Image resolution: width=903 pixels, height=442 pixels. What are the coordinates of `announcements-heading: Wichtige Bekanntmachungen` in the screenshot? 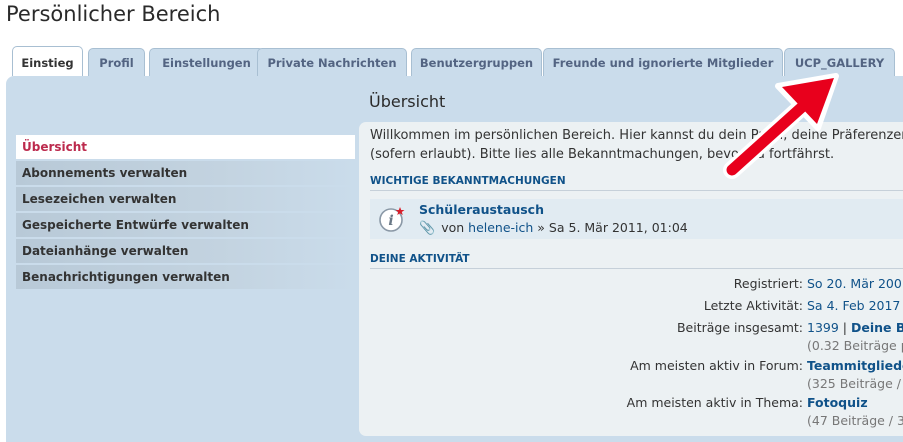 It's located at (468, 181).